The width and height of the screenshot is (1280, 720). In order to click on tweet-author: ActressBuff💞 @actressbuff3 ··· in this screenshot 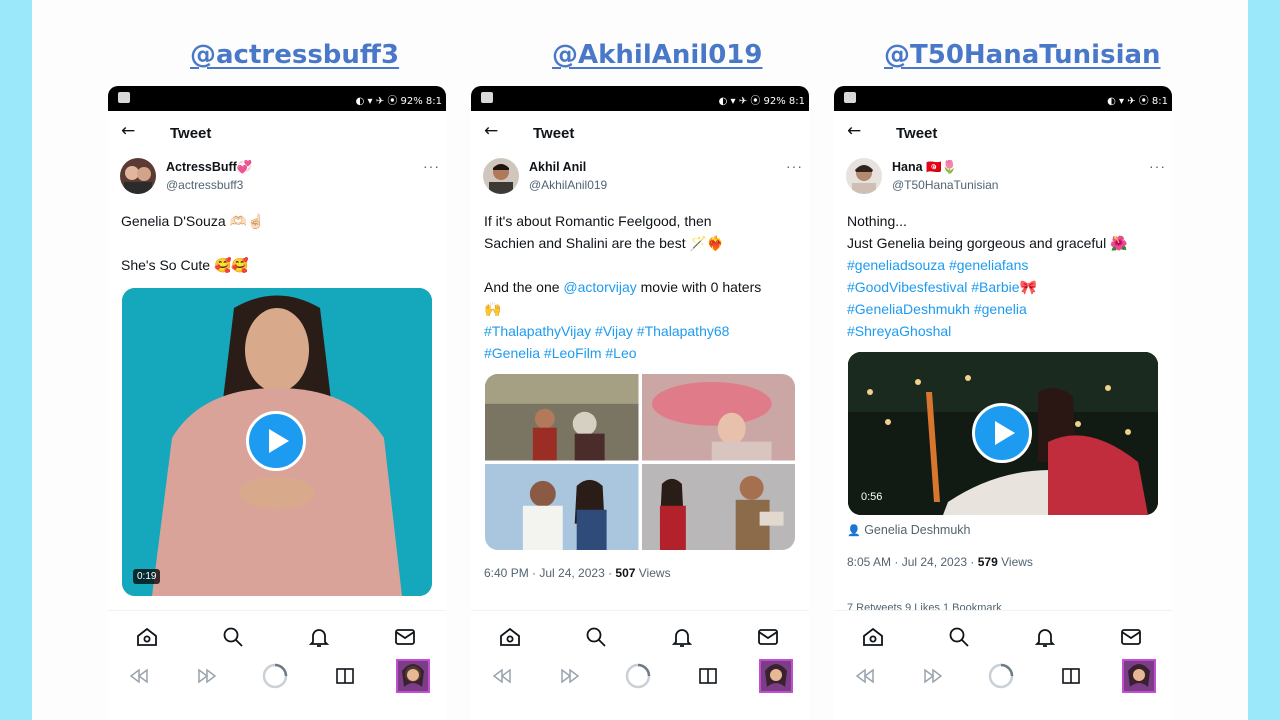, I will do `click(280, 178)`.